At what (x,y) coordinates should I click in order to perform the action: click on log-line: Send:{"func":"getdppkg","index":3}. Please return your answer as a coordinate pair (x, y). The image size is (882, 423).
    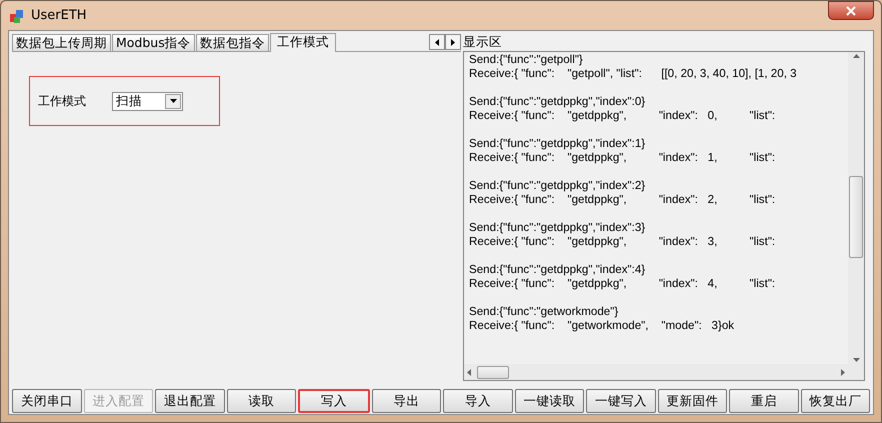
    Looking at the image, I should click on (557, 228).